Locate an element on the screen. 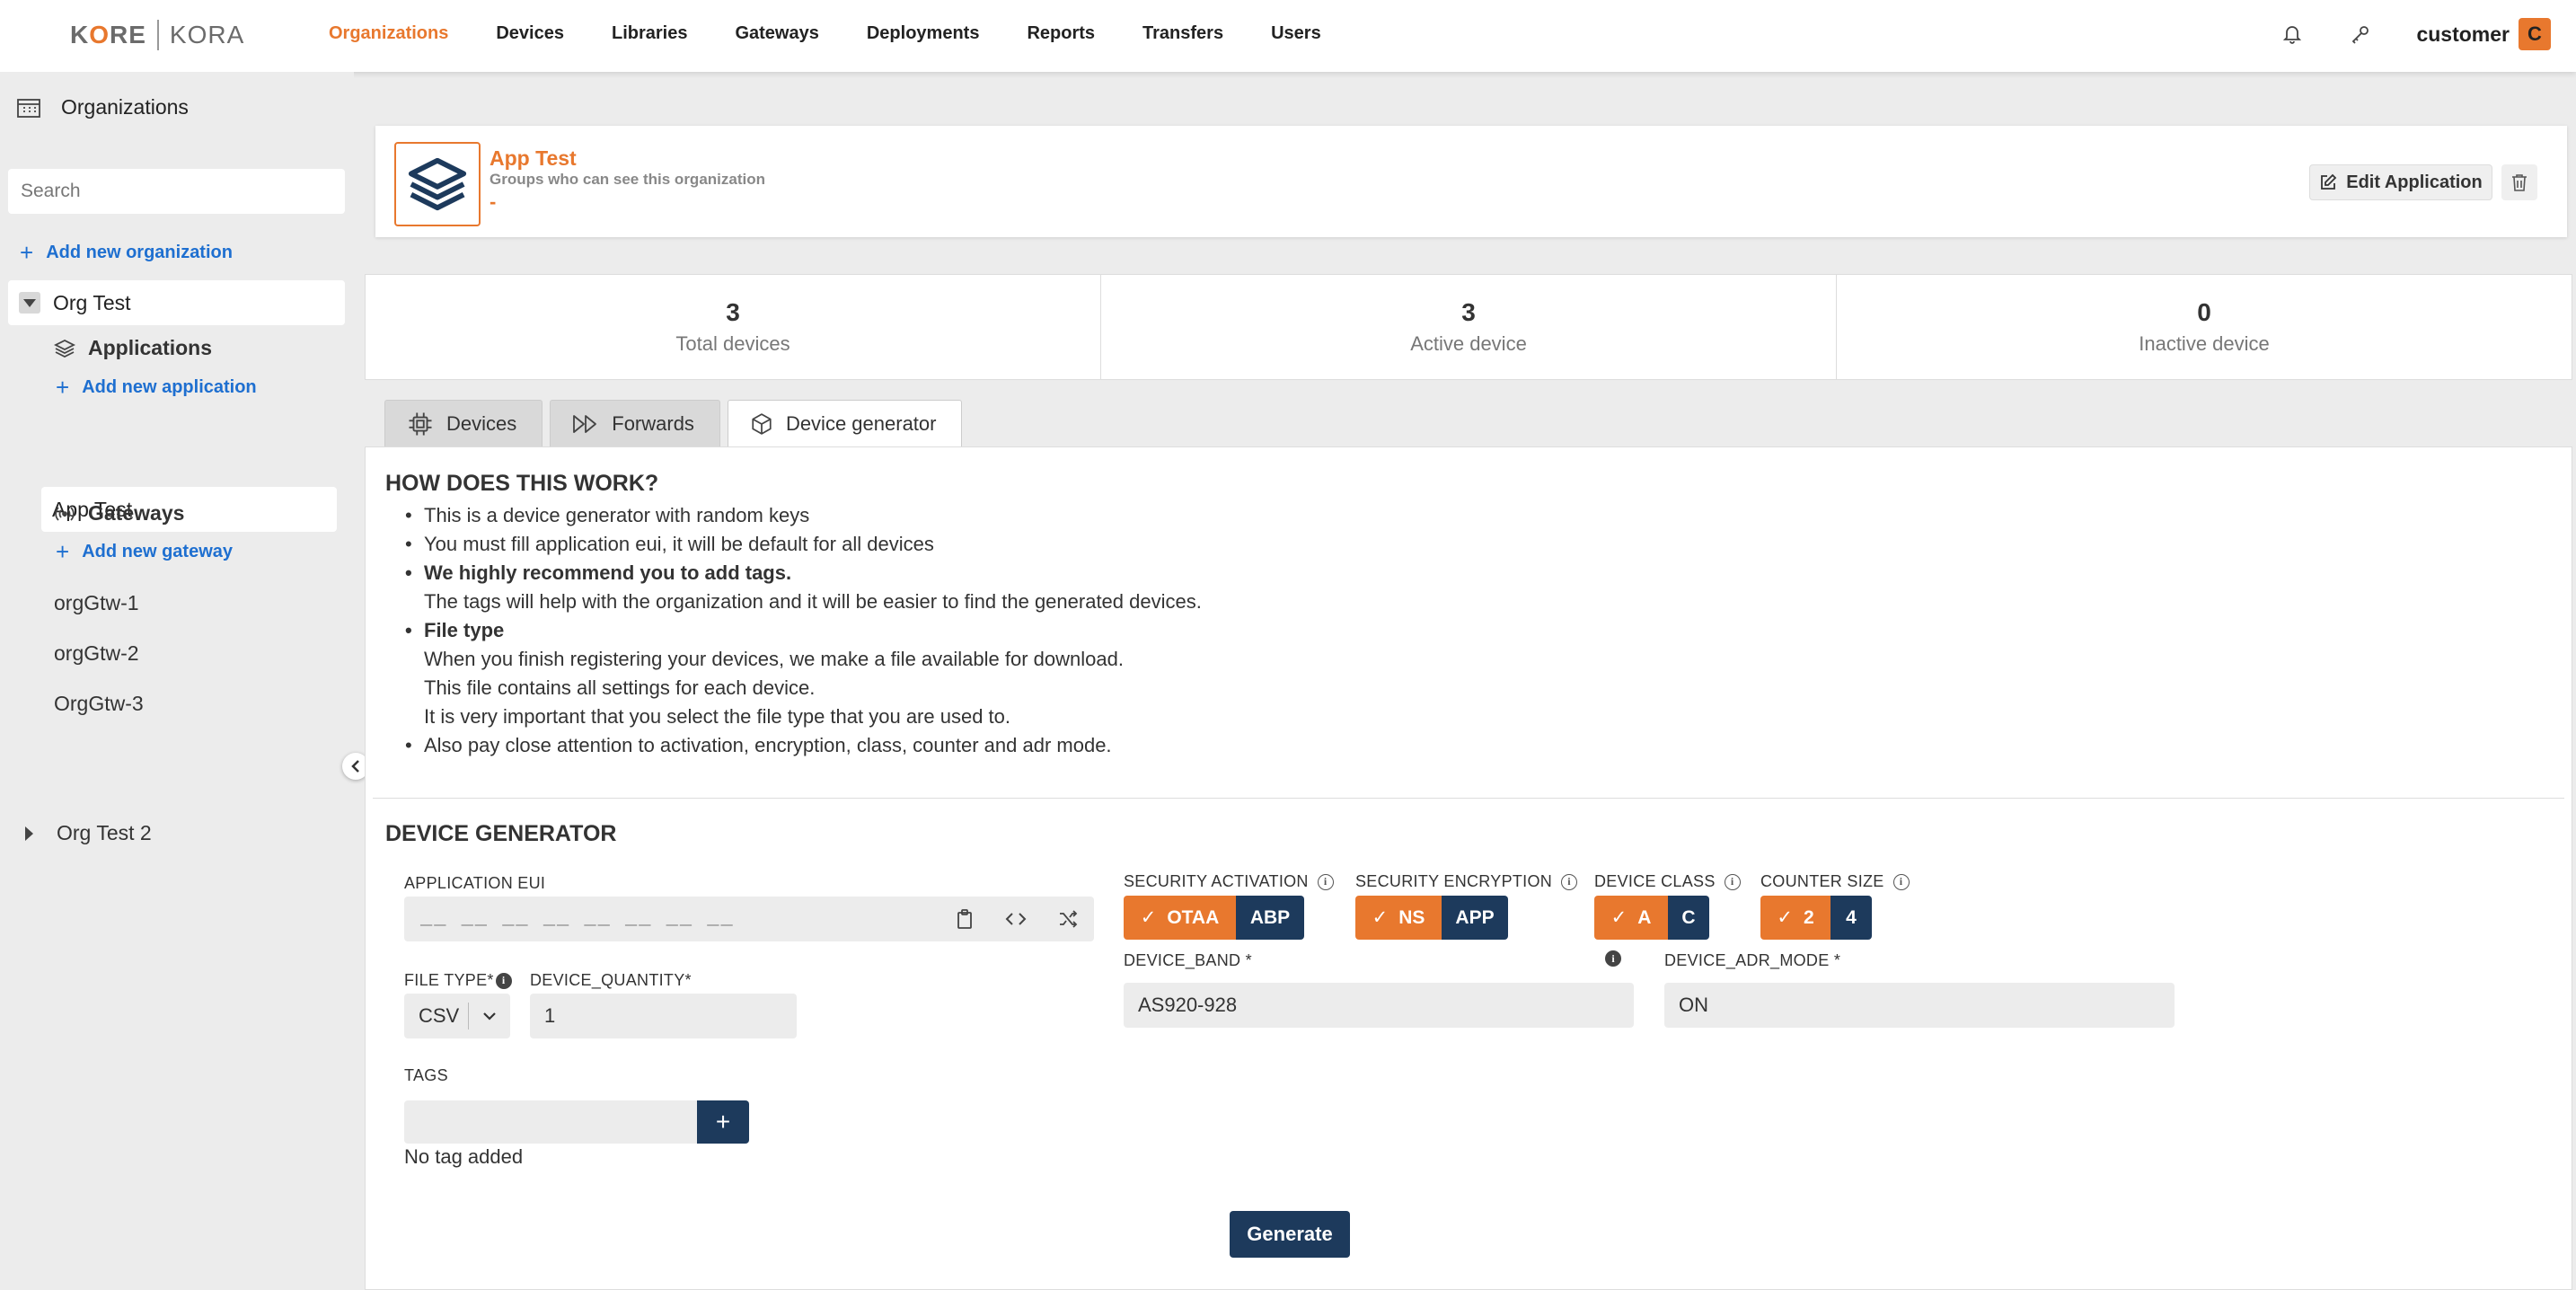 This screenshot has height=1290, width=2576. tab-label: Forwards is located at coordinates (653, 423).